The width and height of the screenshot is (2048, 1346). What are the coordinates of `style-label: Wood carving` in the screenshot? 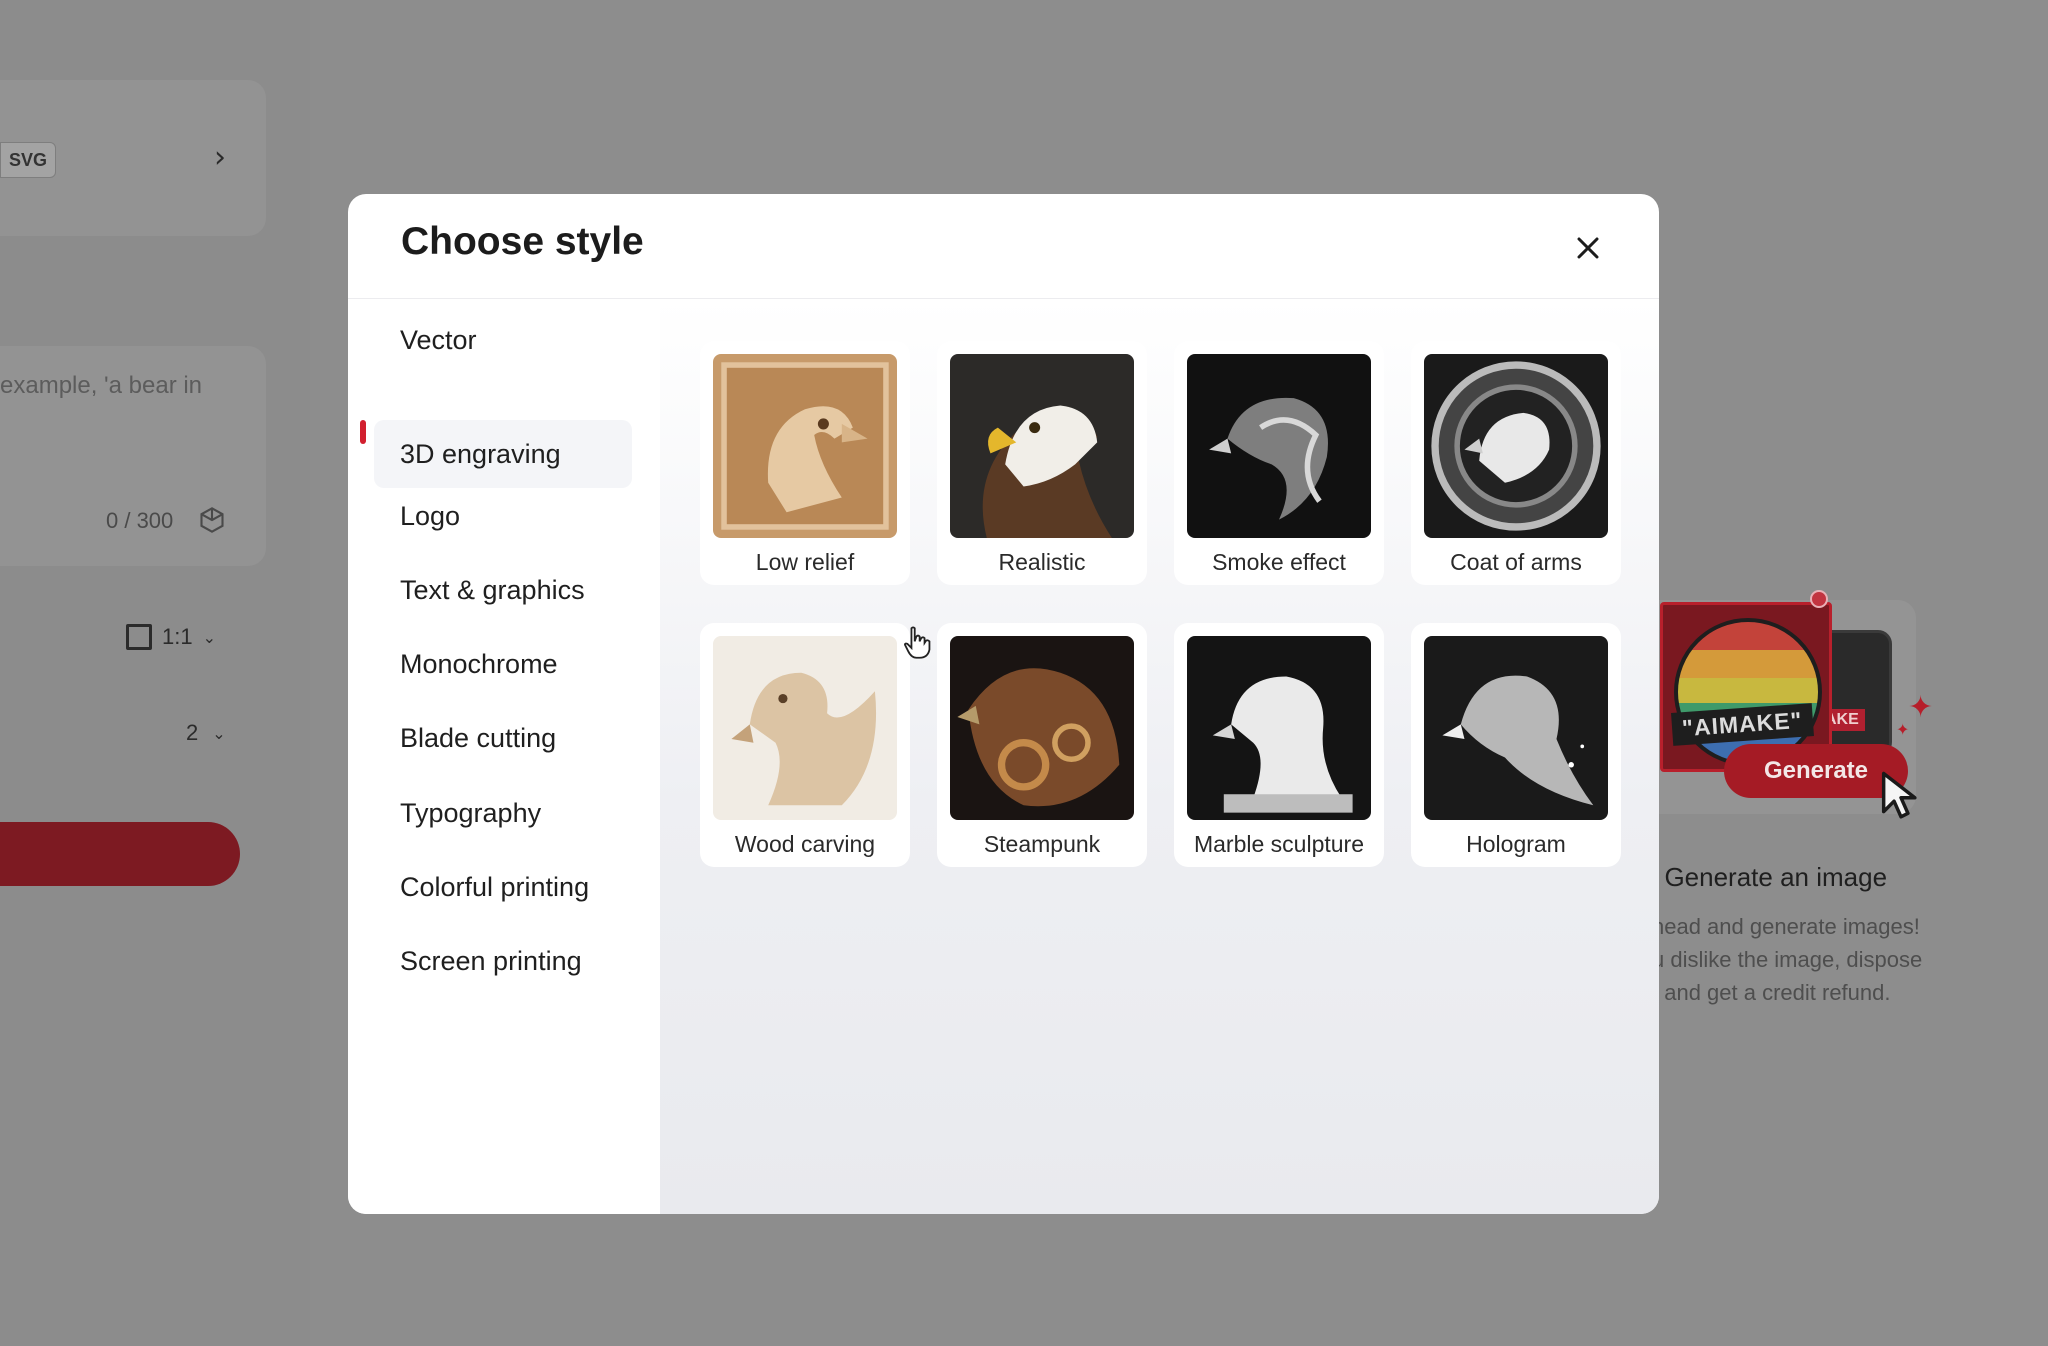 It's located at (805, 844).